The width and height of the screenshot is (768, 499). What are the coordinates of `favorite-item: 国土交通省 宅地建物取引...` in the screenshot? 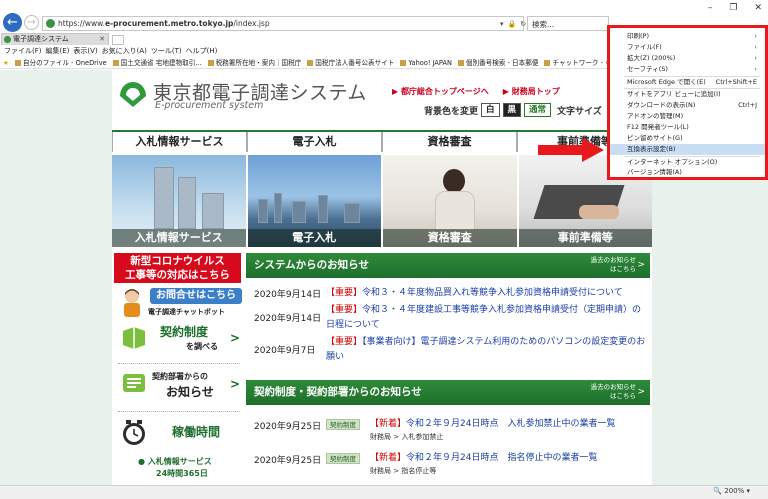 It's located at (157, 62).